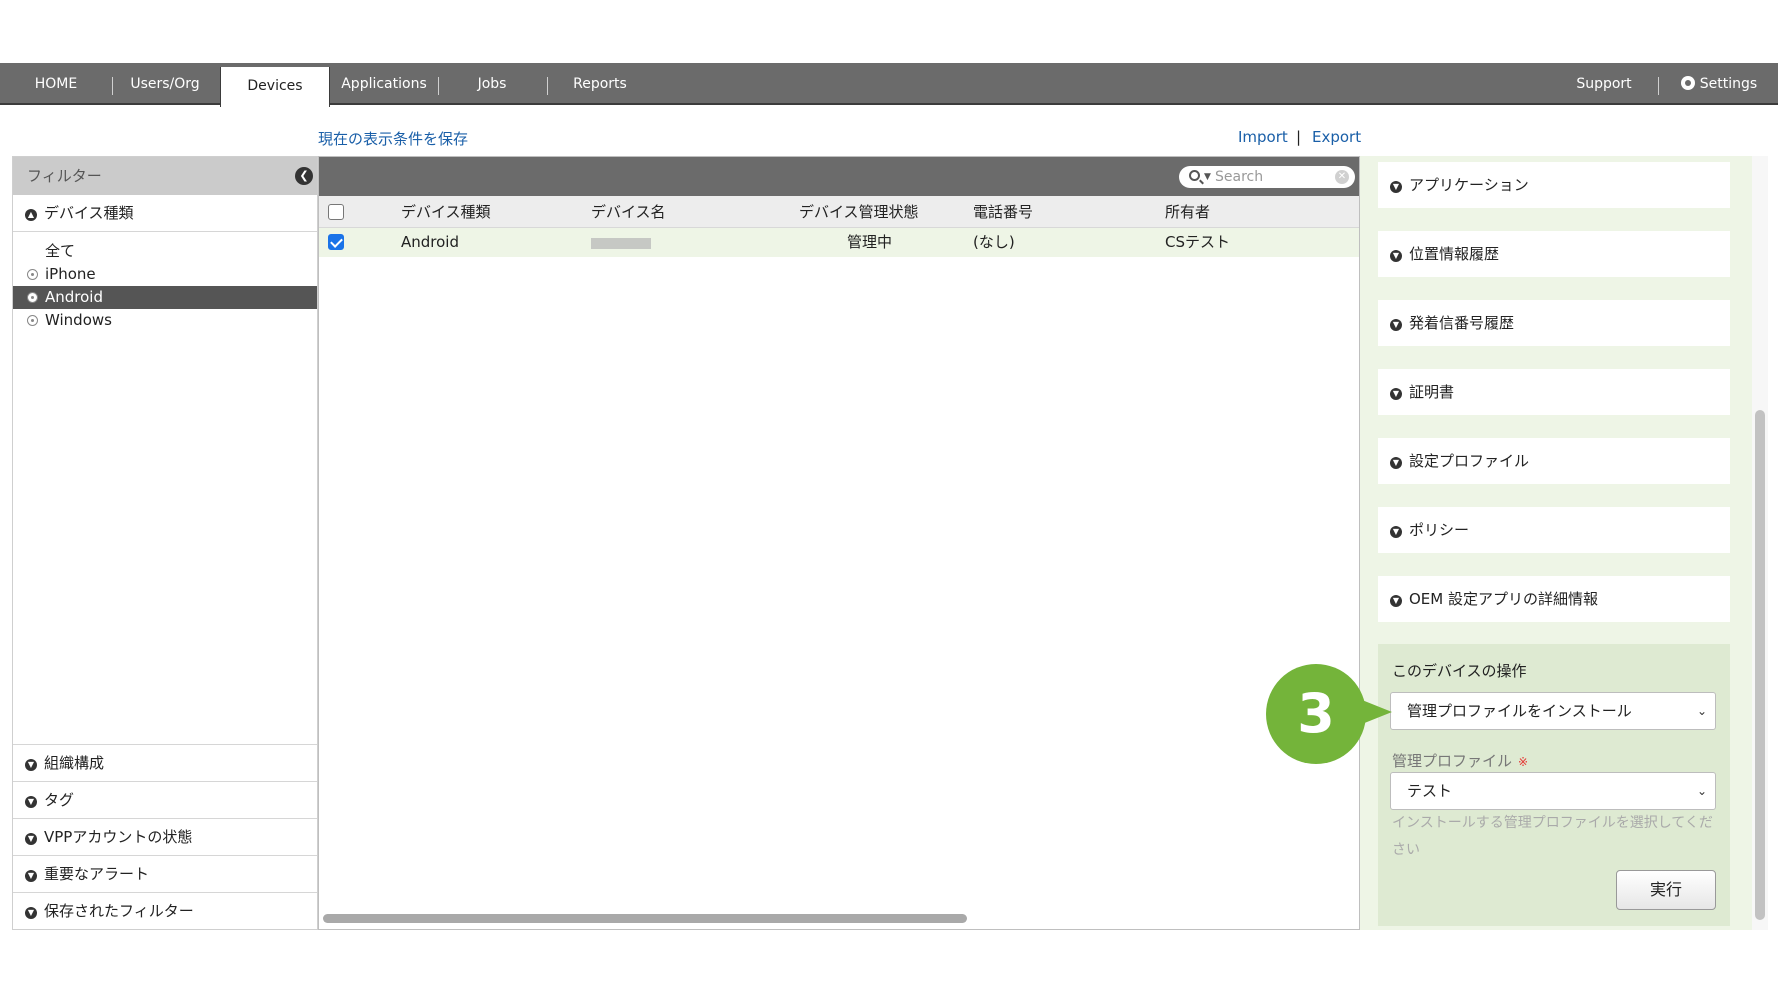 The image size is (1778, 1000). Describe the element at coordinates (1454, 254) in the screenshot. I see `section-label: 位置情報履歴` at that location.